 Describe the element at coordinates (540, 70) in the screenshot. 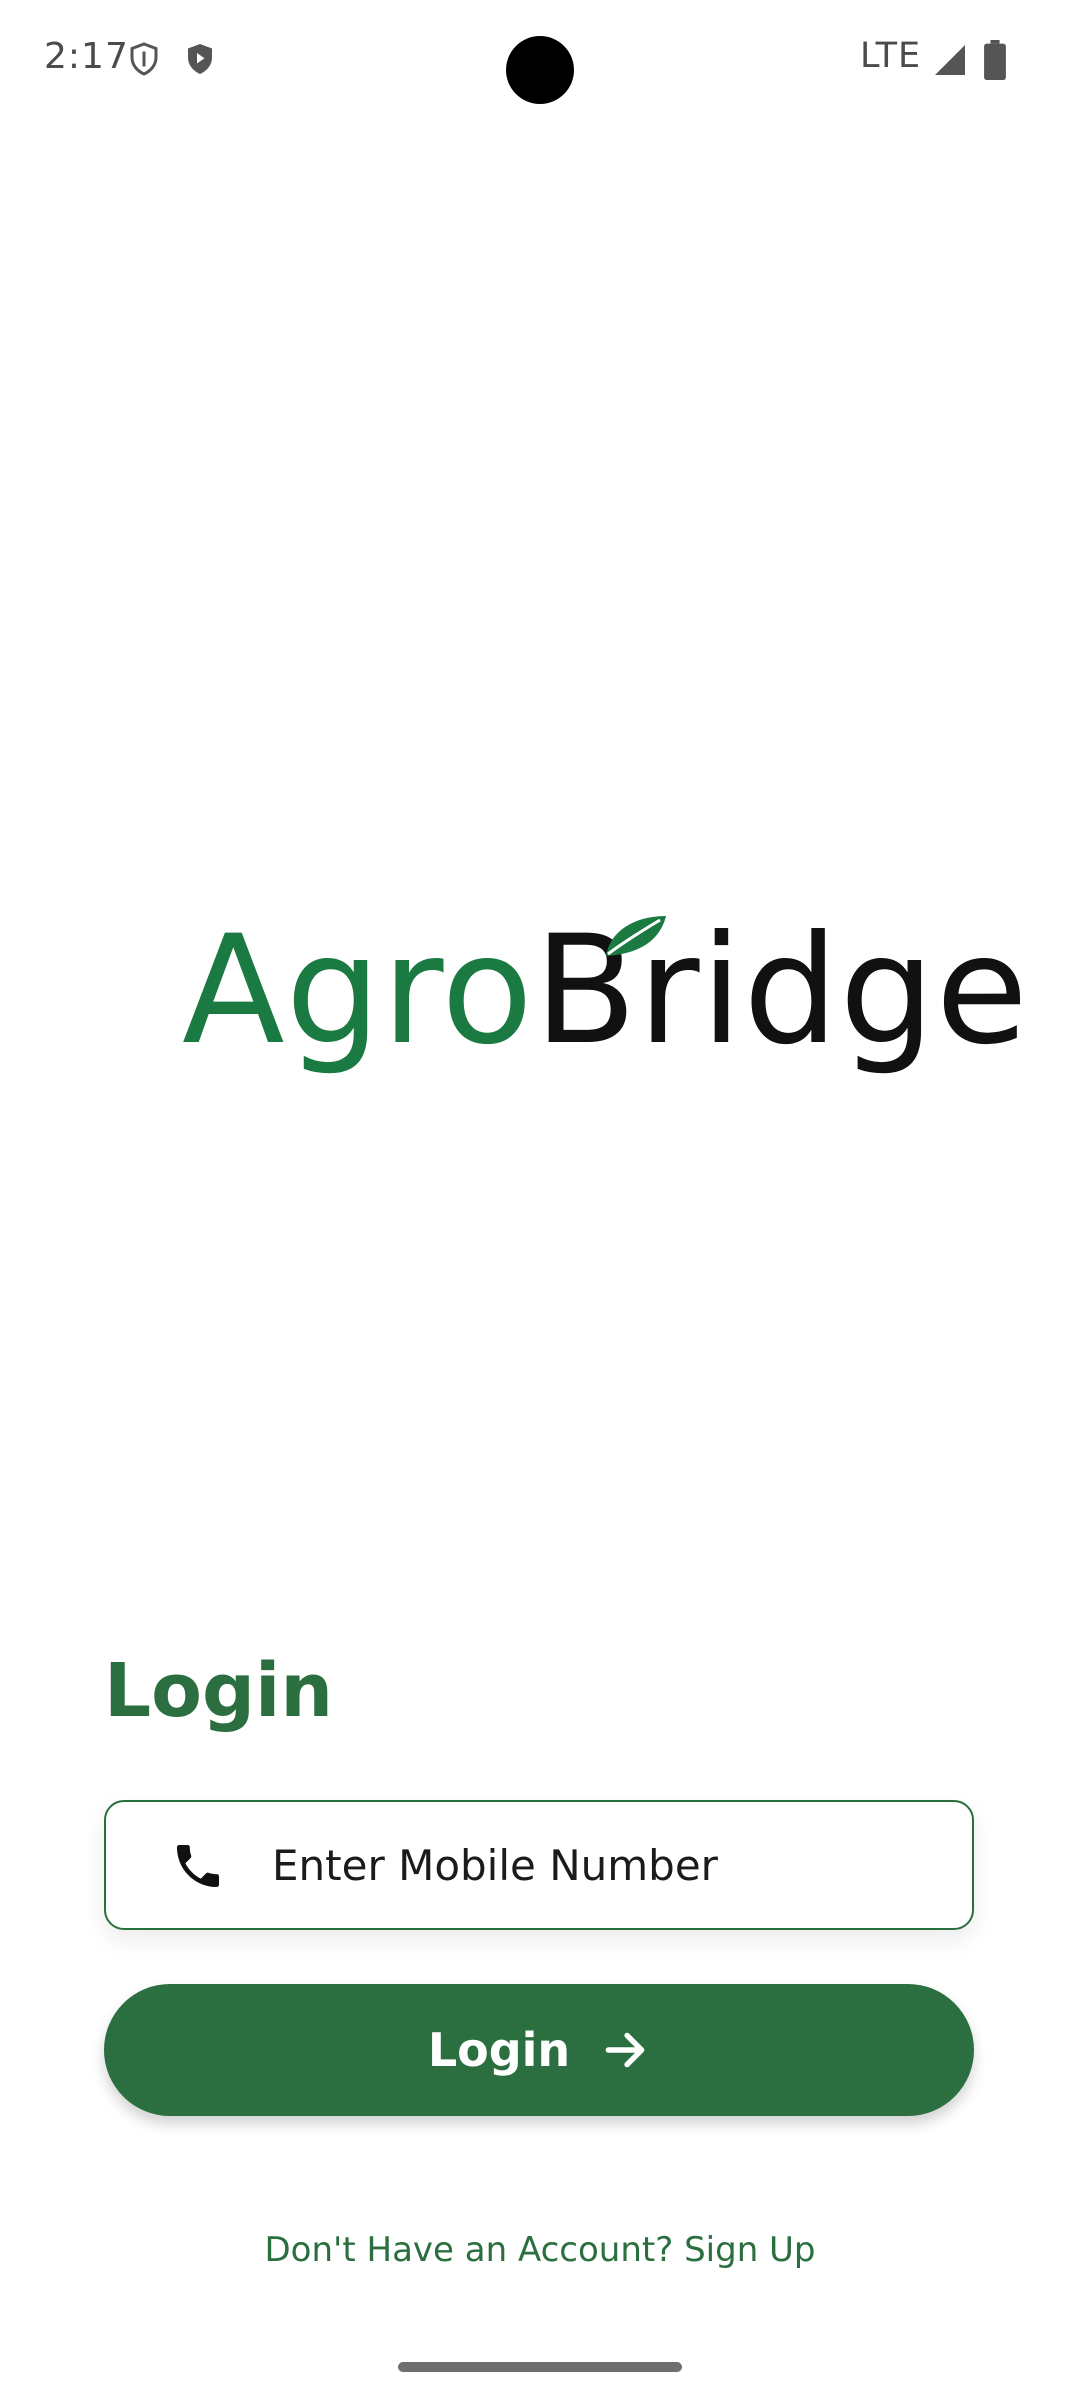

I see `camera-cutout` at that location.